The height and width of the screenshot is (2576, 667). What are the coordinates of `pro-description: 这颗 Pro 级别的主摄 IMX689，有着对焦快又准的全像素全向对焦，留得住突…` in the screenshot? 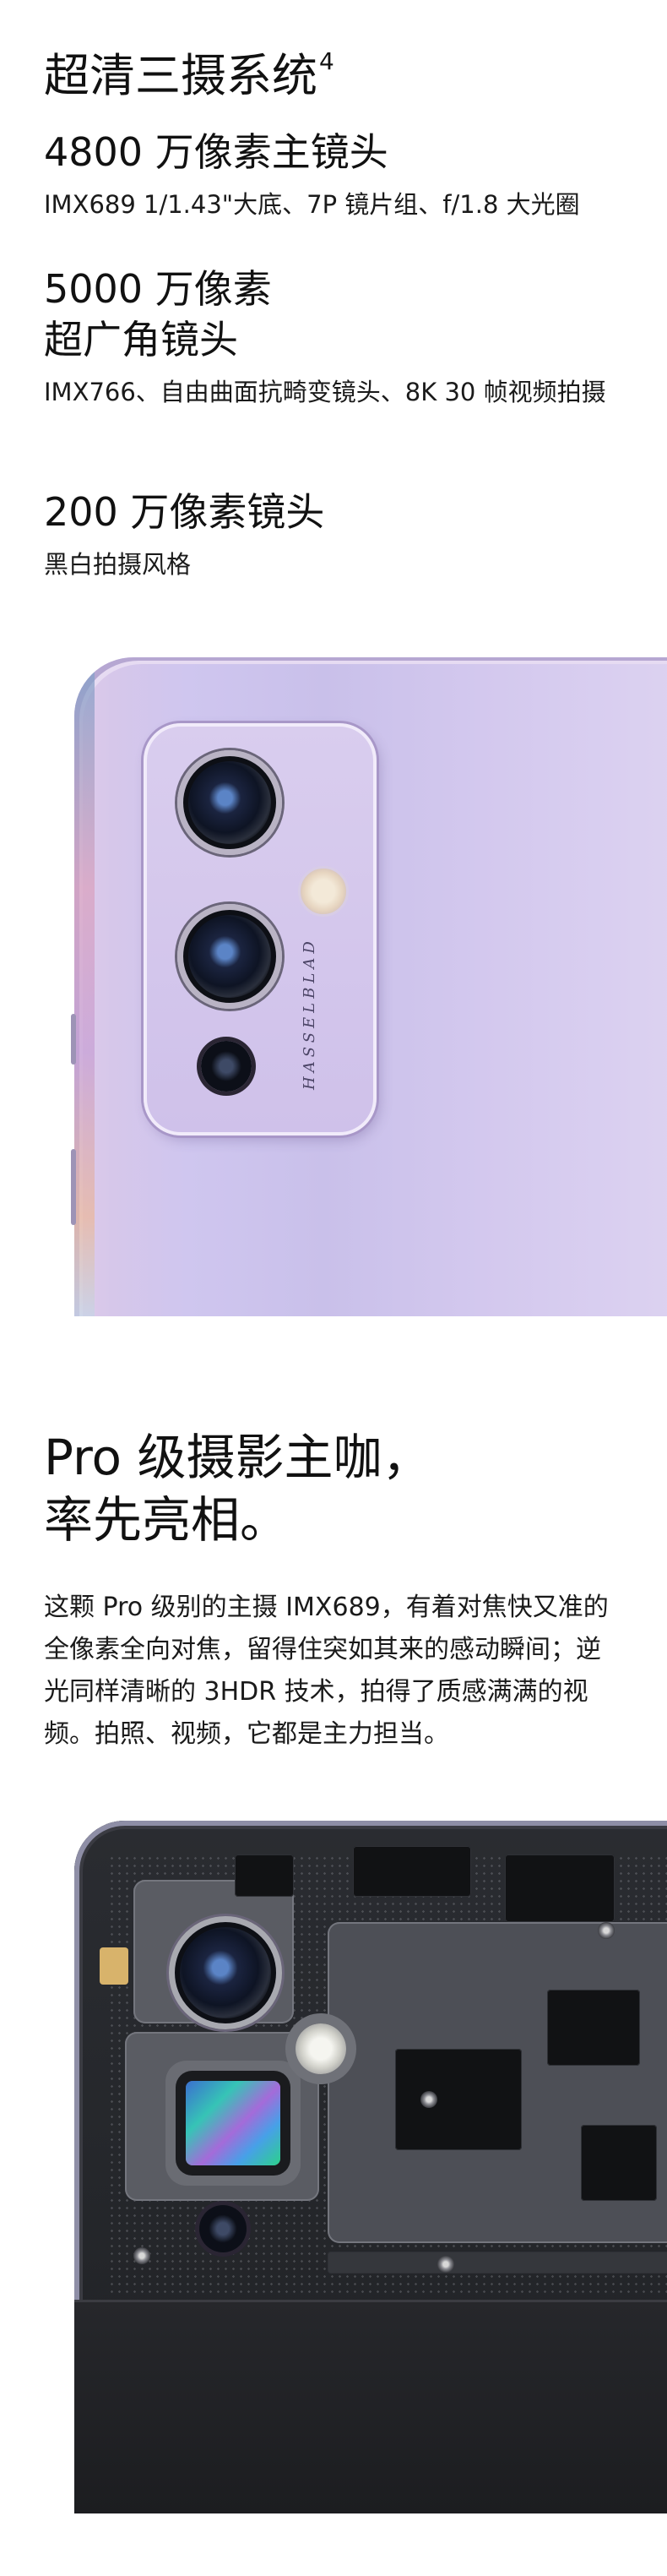 It's located at (331, 1671).